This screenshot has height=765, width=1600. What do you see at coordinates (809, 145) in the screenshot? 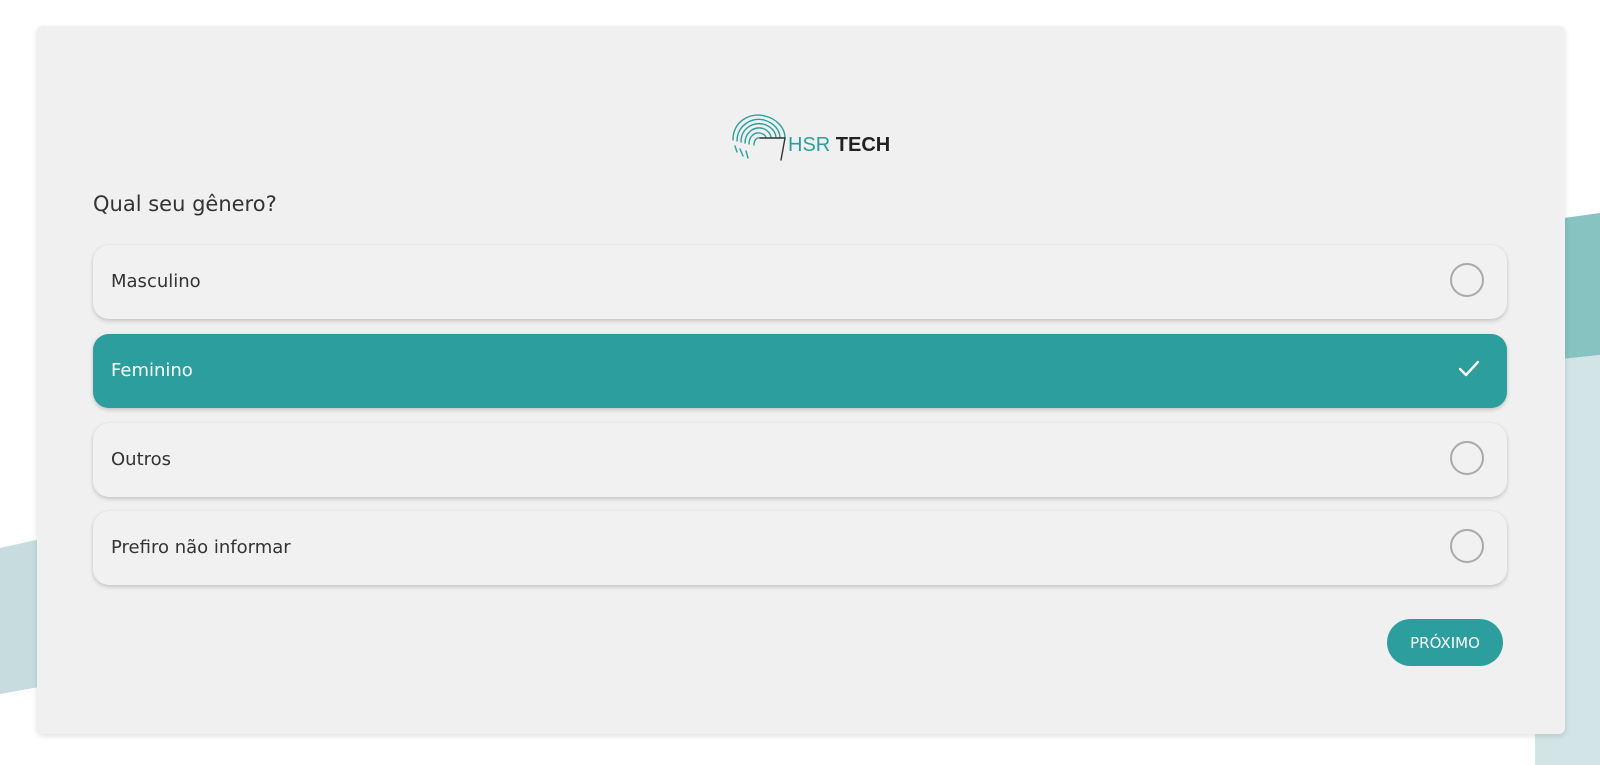
I see `brand-name-hsr: HSR` at bounding box center [809, 145].